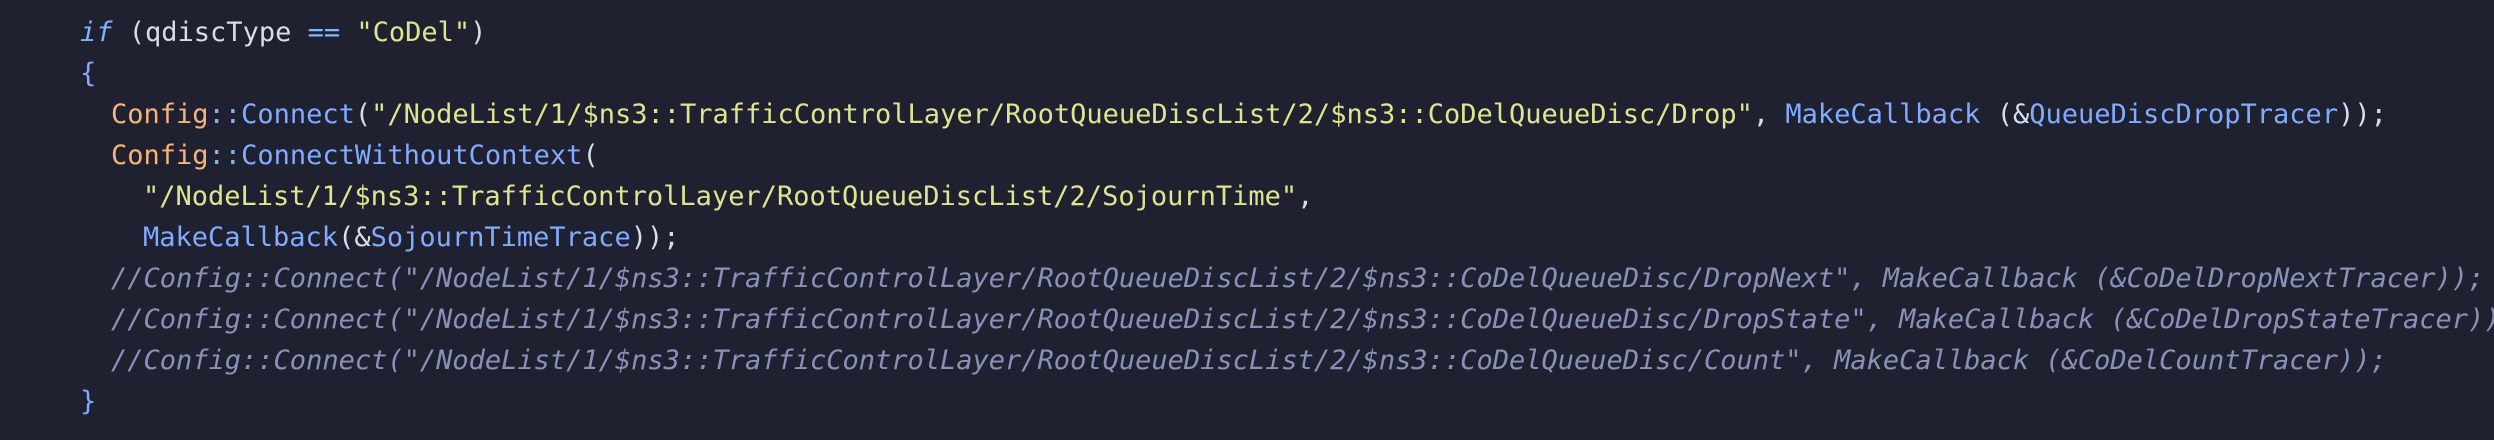  I want to click on paren-close: ), so click(478, 32).